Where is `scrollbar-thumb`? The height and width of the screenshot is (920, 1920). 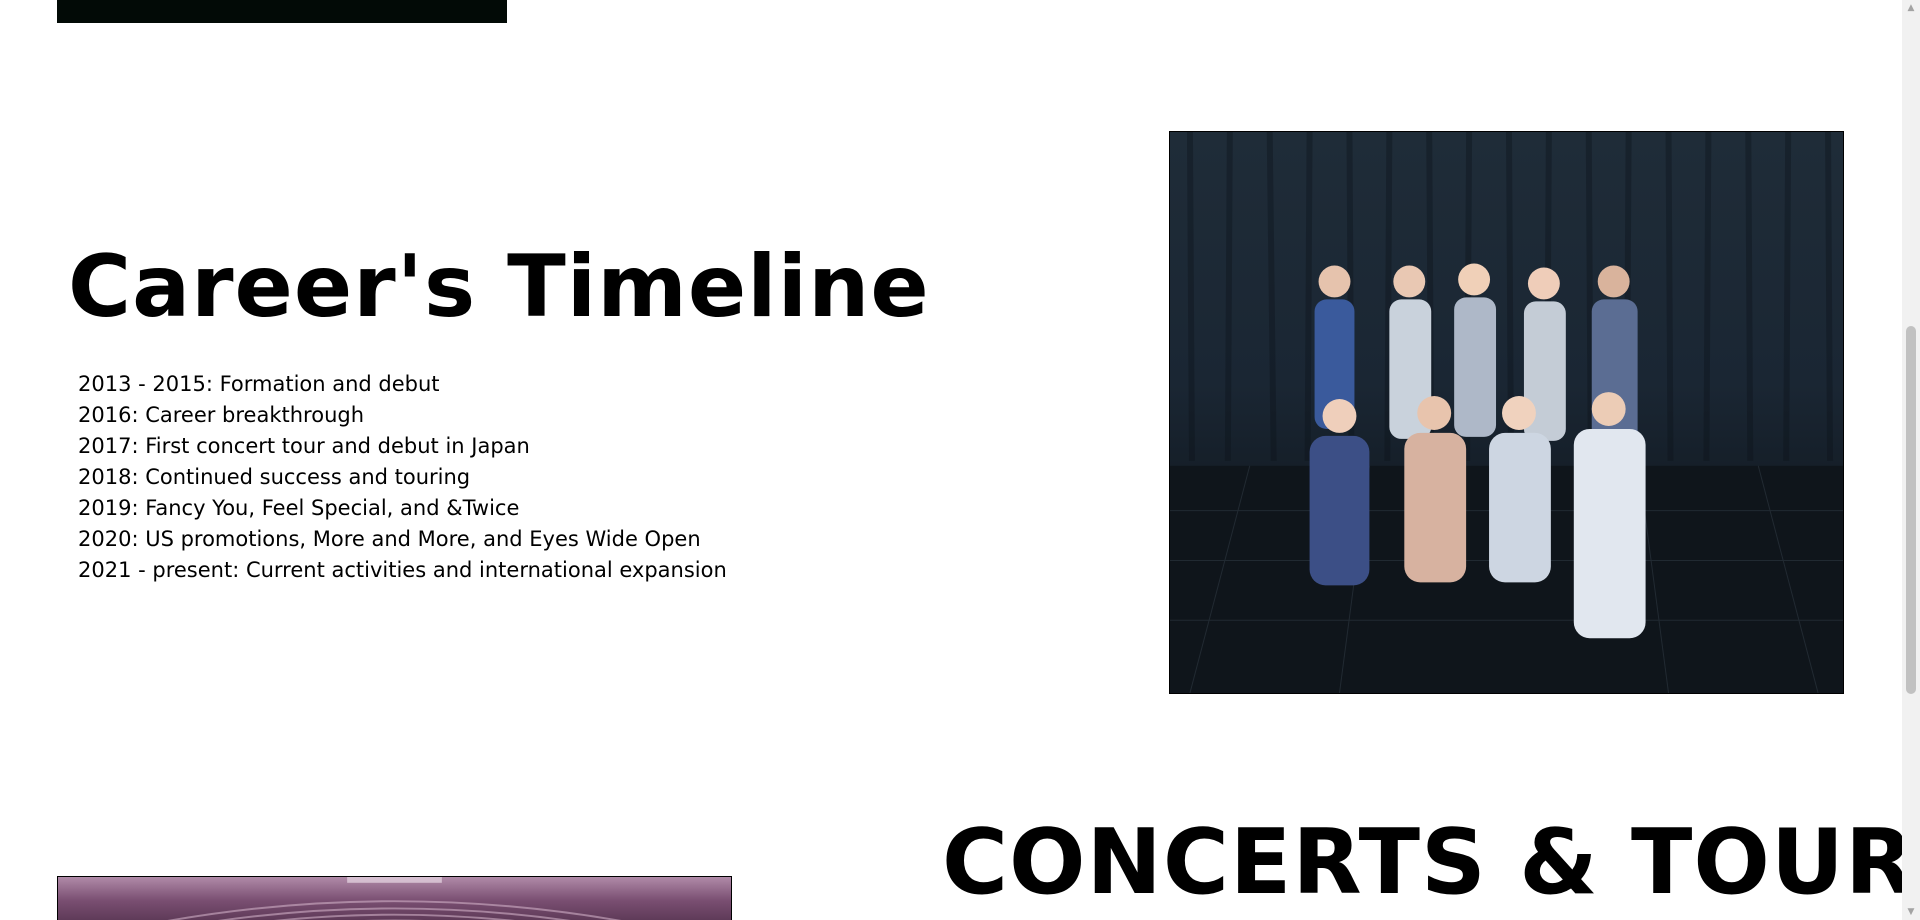
scrollbar-thumb is located at coordinates (1911, 510).